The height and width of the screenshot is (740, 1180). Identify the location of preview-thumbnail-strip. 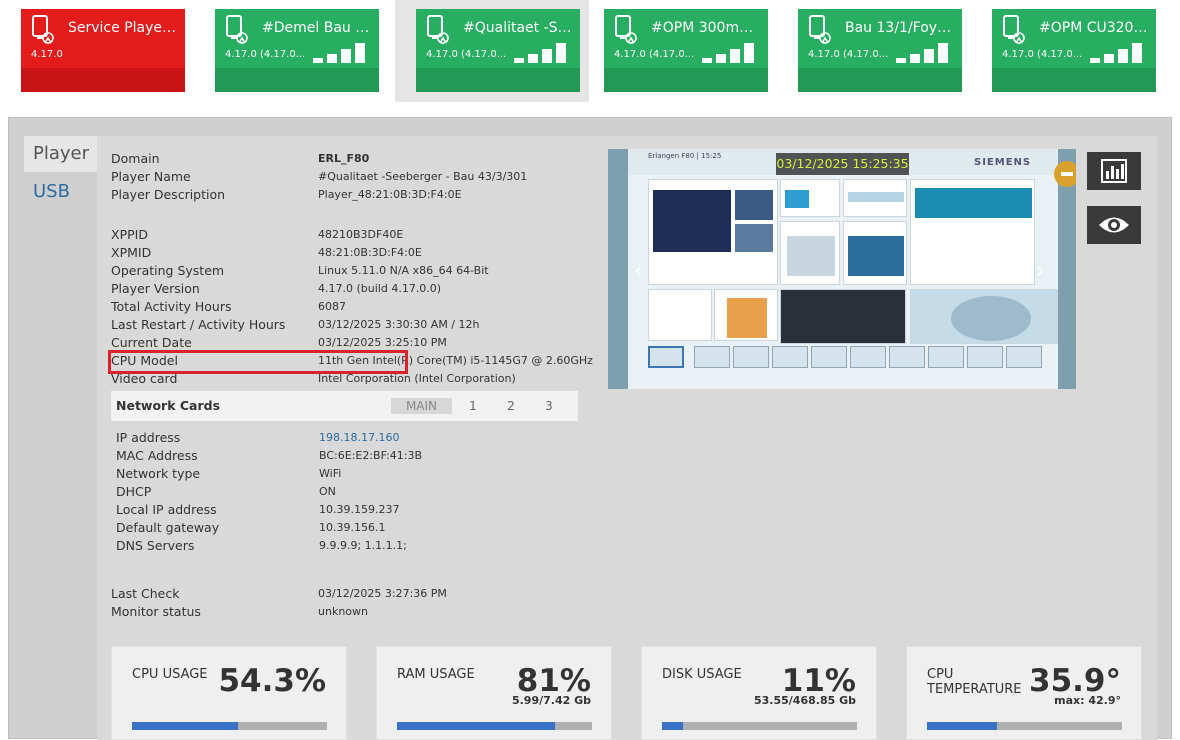
(853, 358).